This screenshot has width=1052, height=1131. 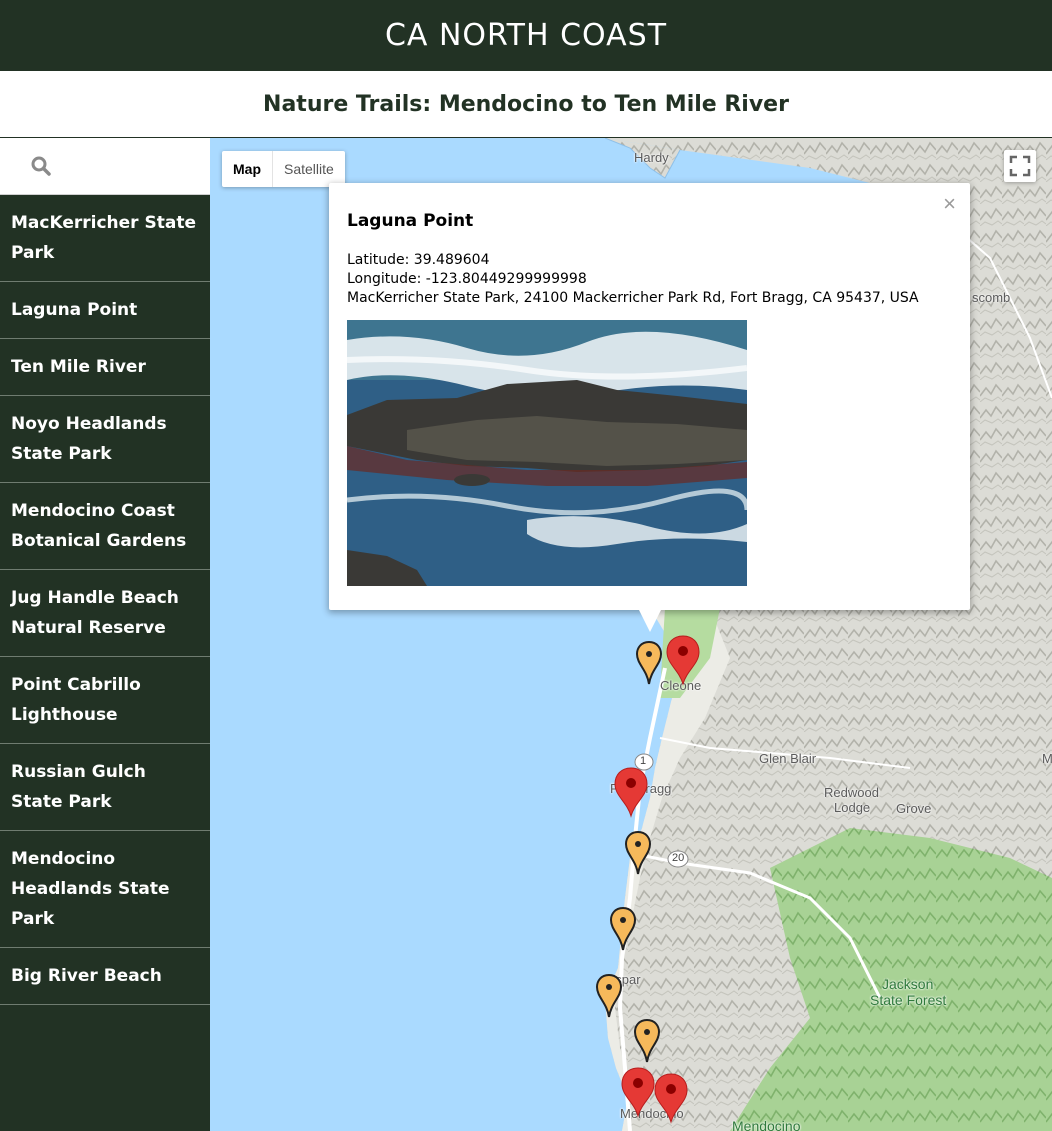 I want to click on sidebar-item-mackerricher-state-park: MacKerricher State Park, so click(x=105, y=238).